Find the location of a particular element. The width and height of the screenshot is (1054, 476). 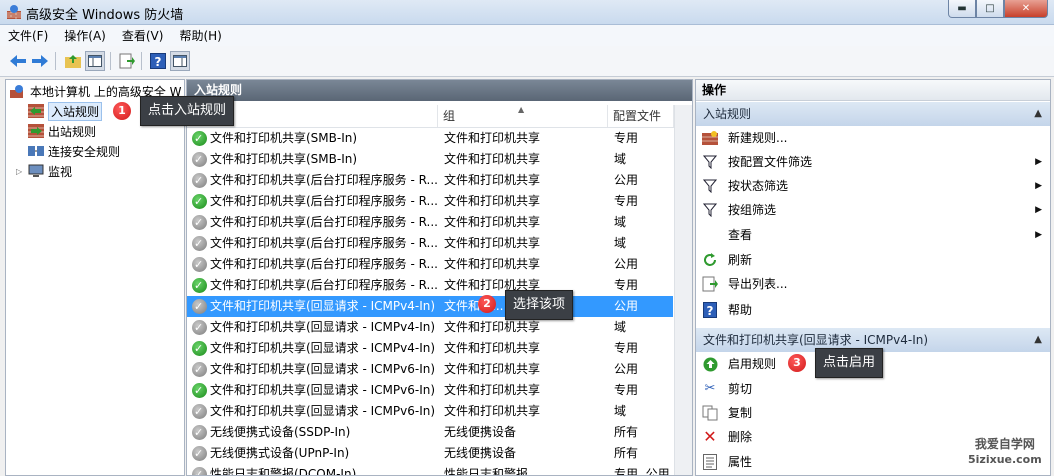

rule-name-cell: 无线便携式设备(SSDP-In) is located at coordinates (280, 432).